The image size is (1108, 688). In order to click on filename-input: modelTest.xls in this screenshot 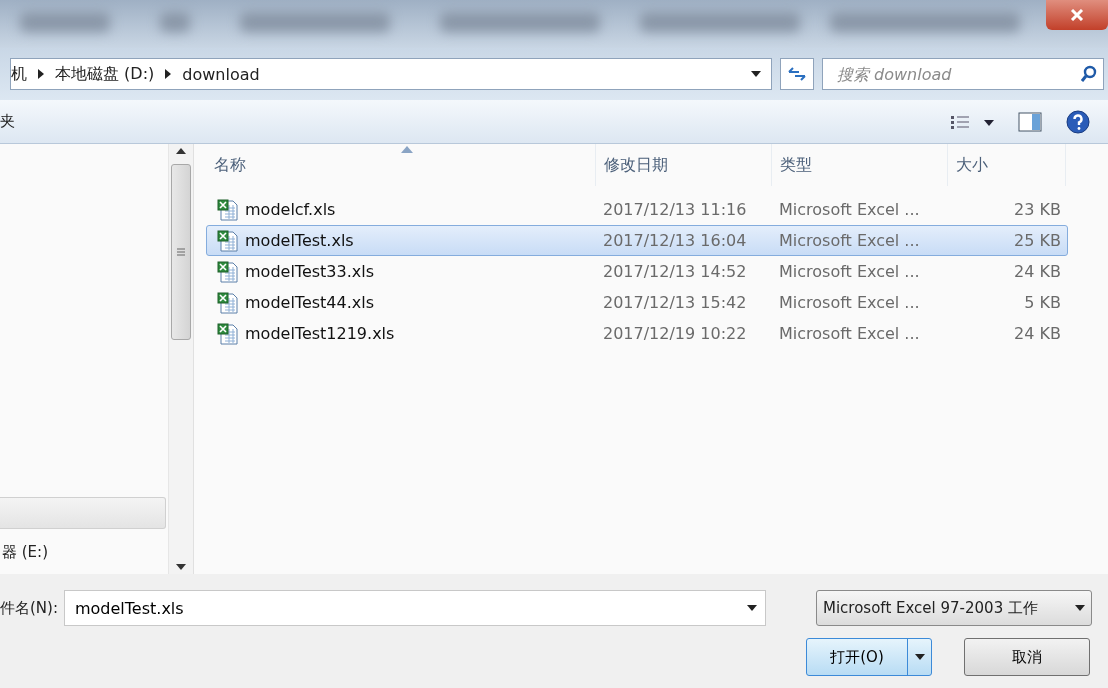, I will do `click(410, 608)`.